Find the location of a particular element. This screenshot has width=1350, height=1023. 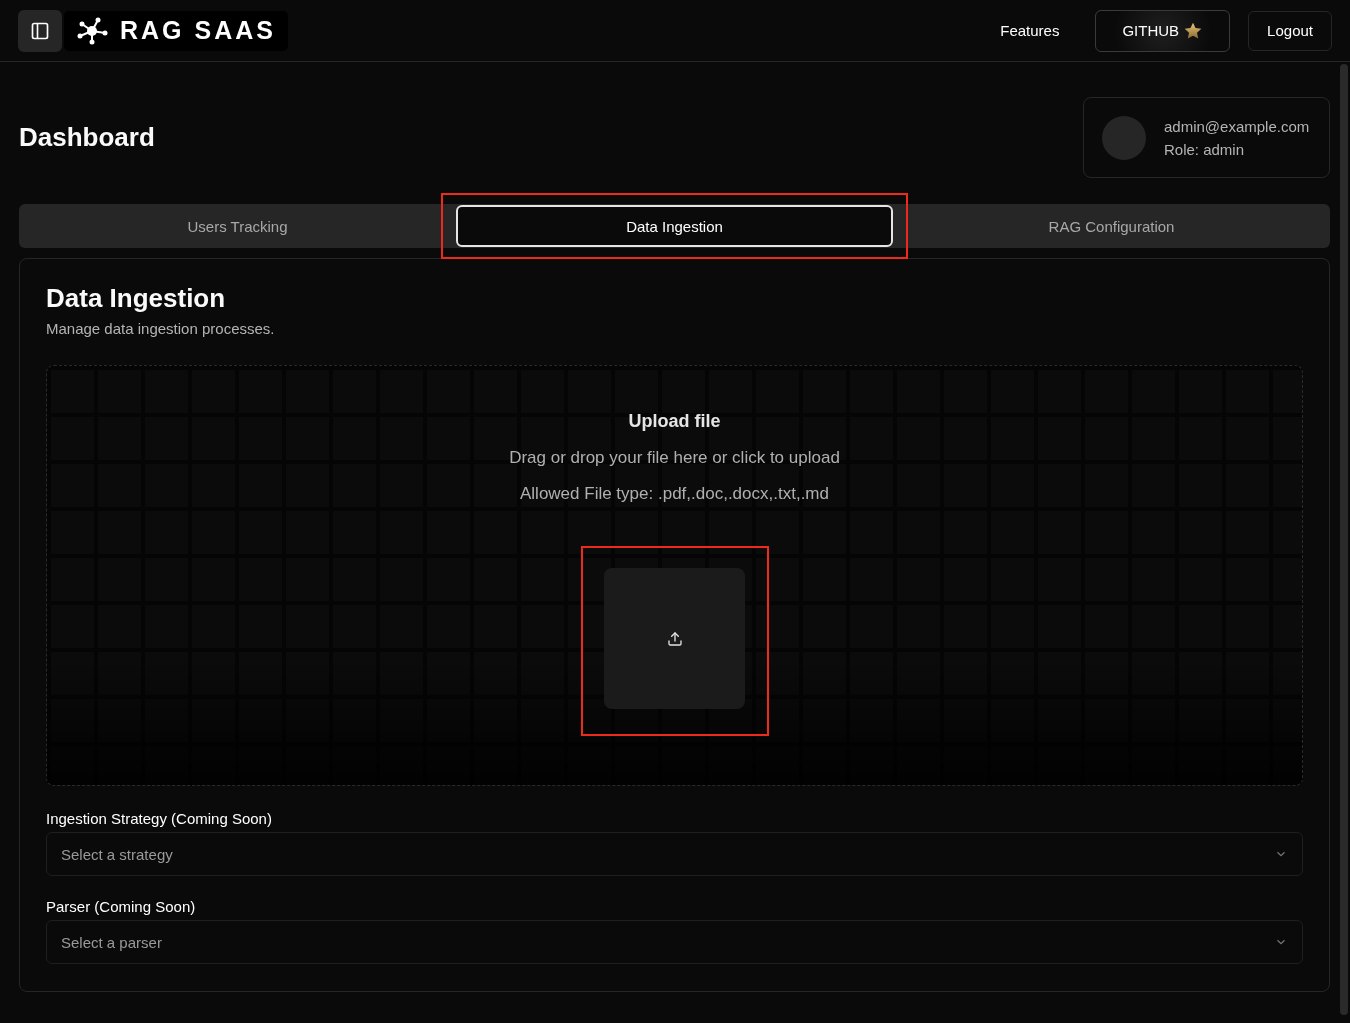

sidebar-toggle-button is located at coordinates (40, 30).